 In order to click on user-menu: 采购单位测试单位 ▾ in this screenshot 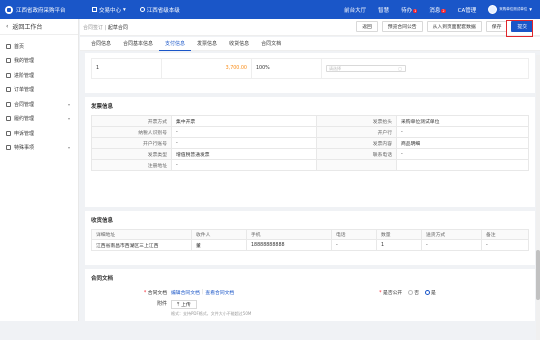, I will do `click(510, 9)`.